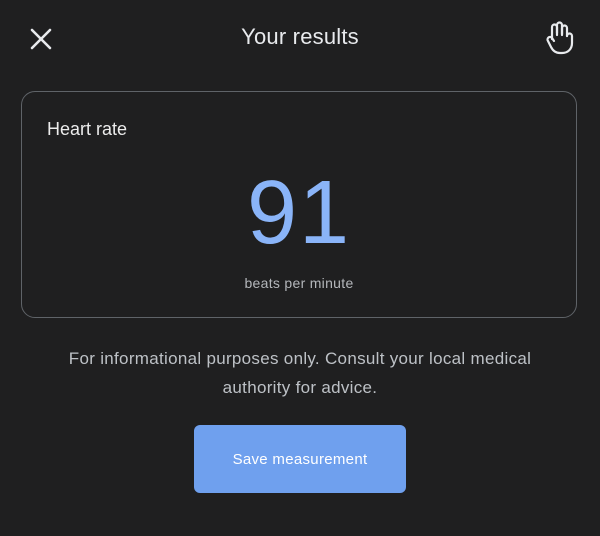 The width and height of the screenshot is (600, 536). I want to click on pointing-hand-icon, so click(560, 38).